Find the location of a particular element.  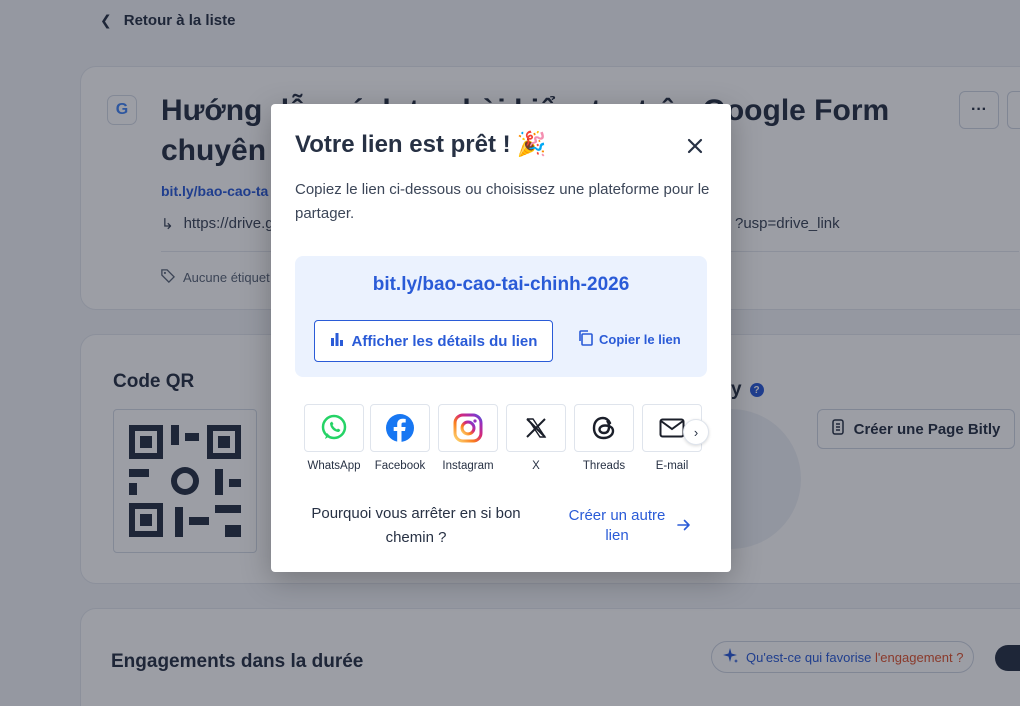

share-label: WhatsApp is located at coordinates (334, 466).